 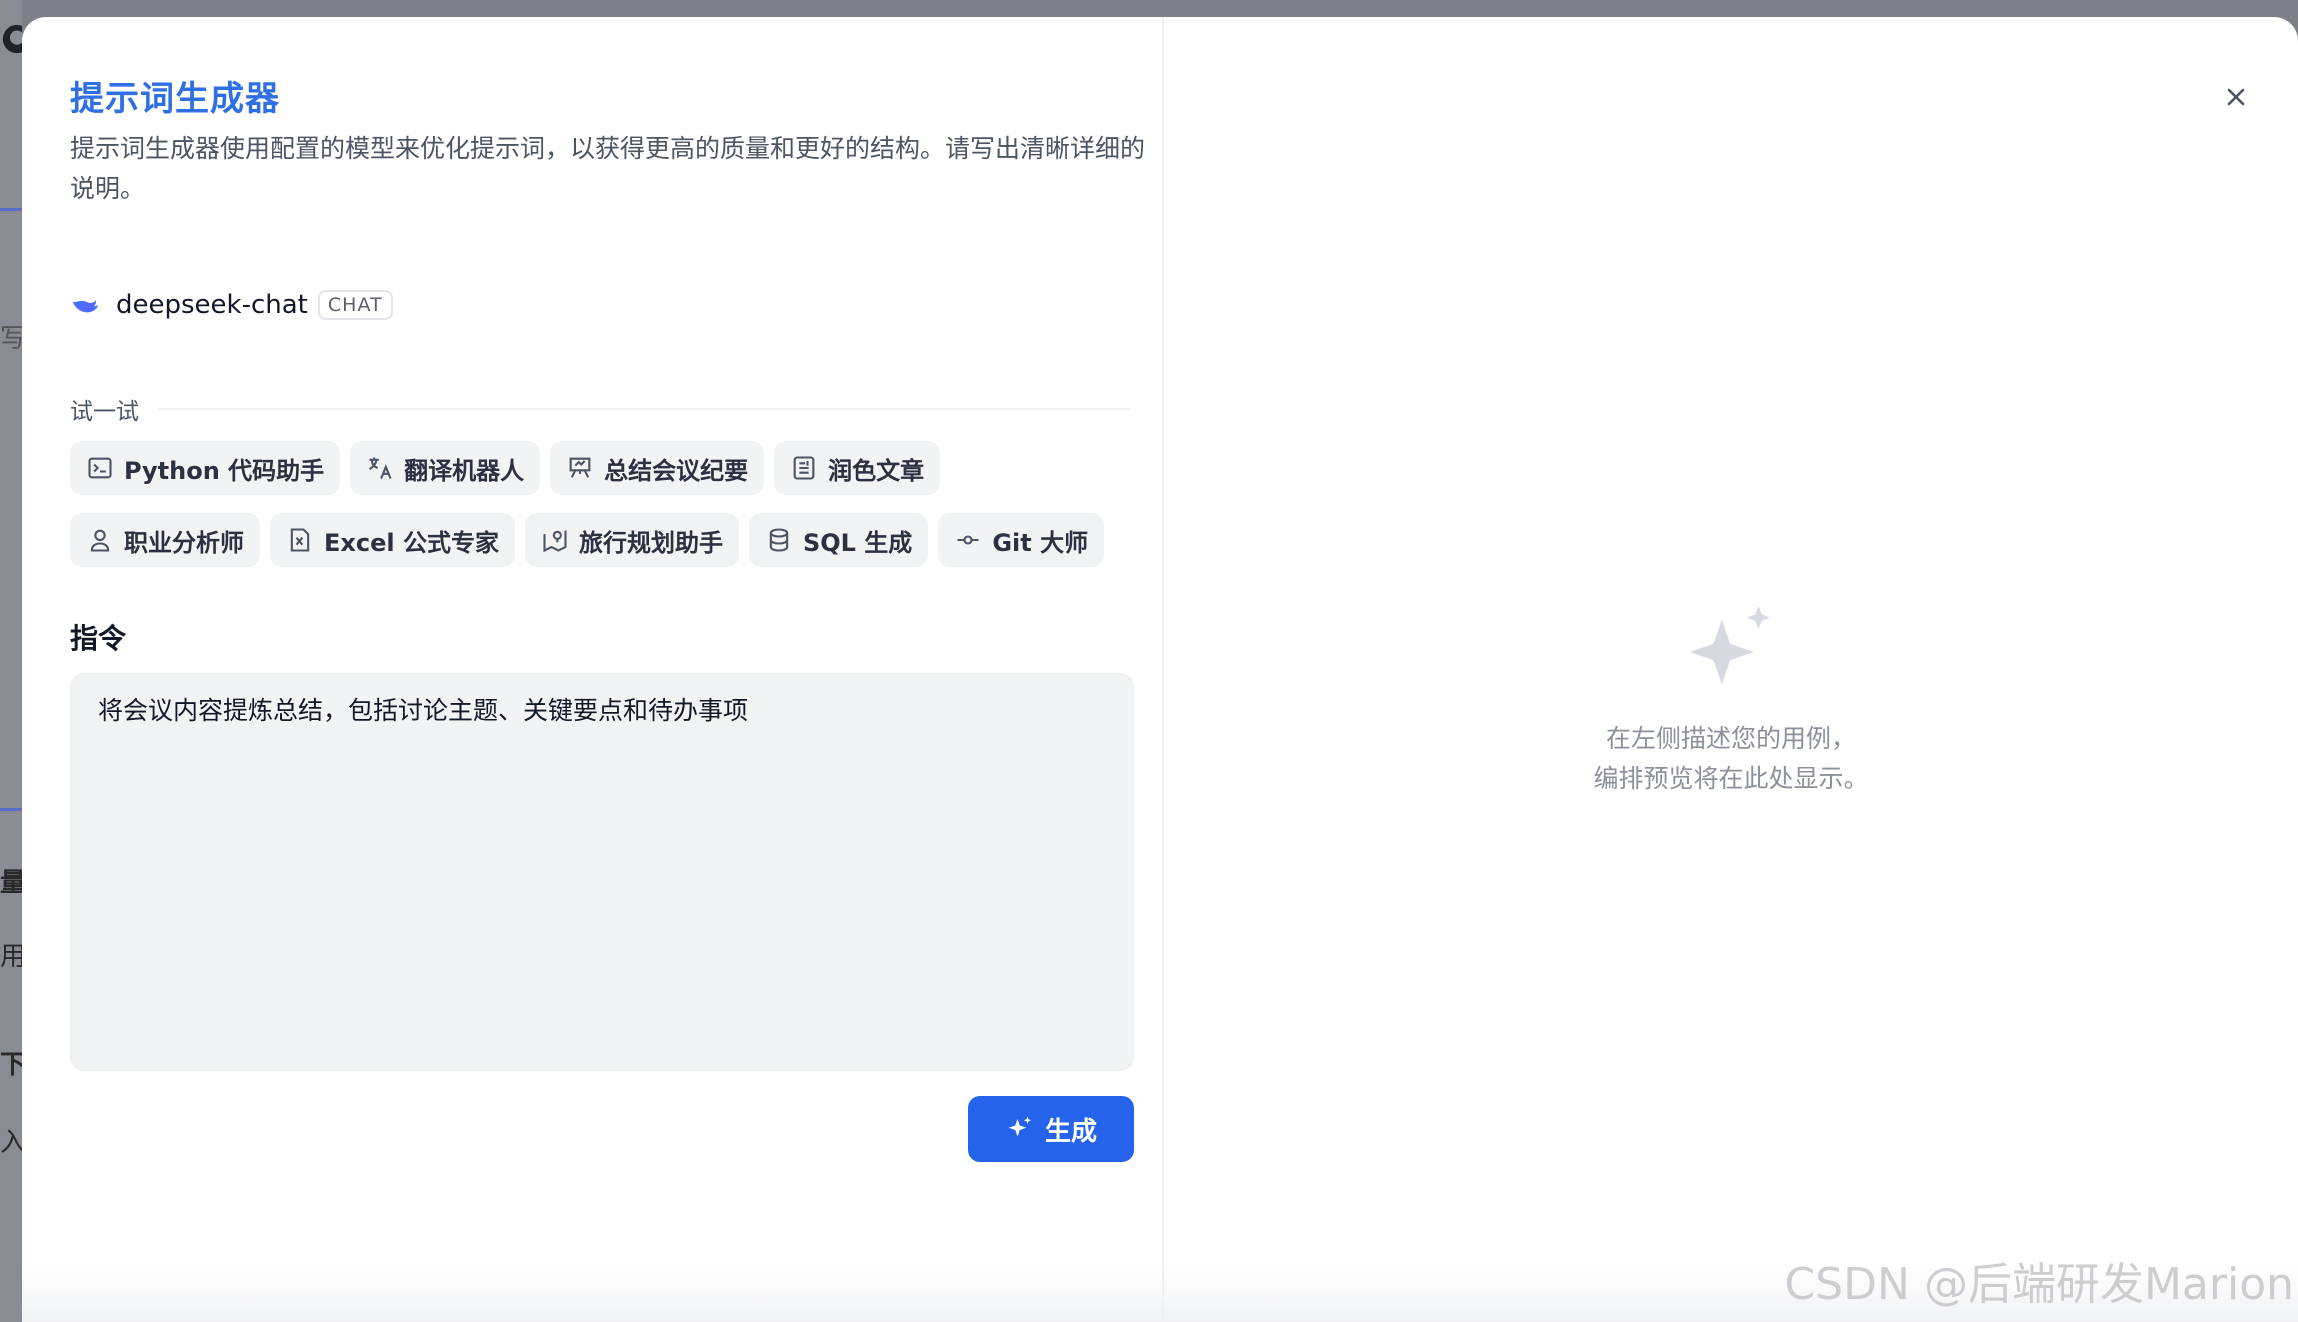 I want to click on presentation-icon, so click(x=580, y=467).